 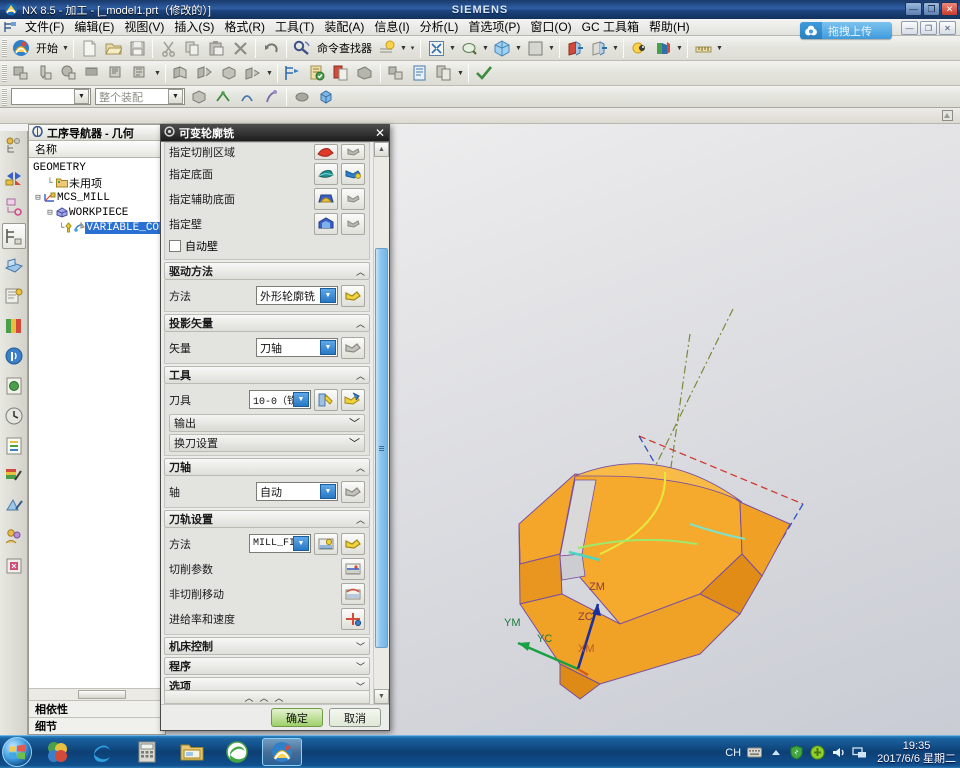 What do you see at coordinates (909, 28) in the screenshot?
I see `doc-minimize-button: —` at bounding box center [909, 28].